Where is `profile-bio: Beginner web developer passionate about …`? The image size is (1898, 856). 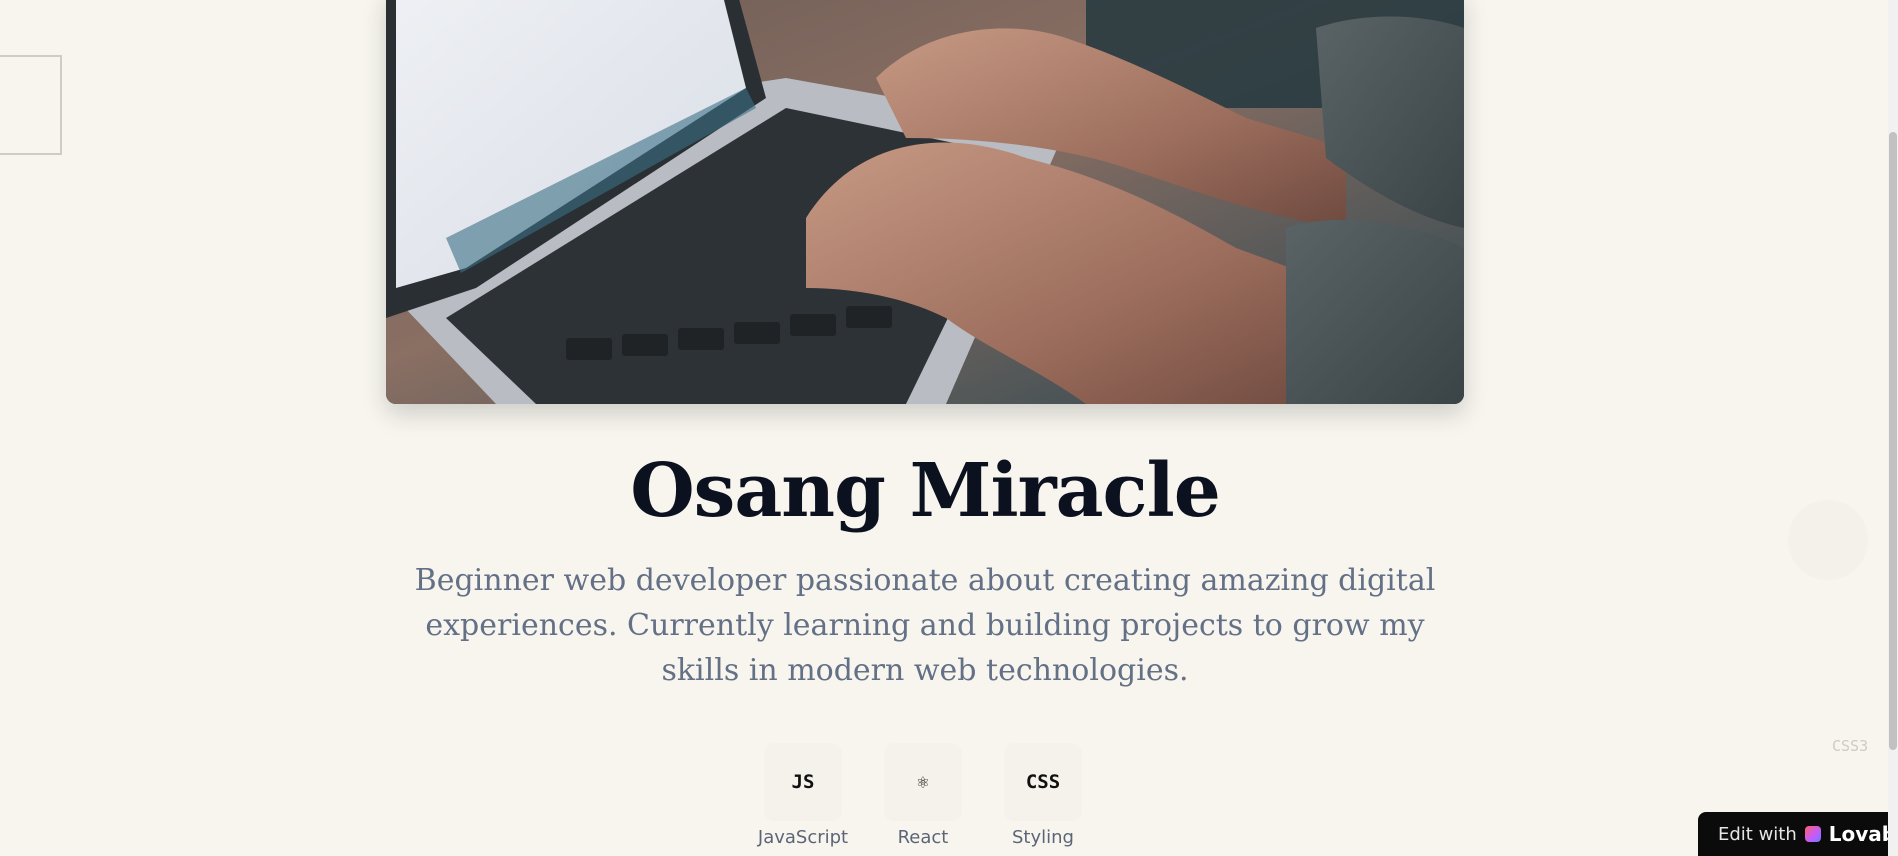 profile-bio: Beginner web developer passionate about … is located at coordinates (925, 625).